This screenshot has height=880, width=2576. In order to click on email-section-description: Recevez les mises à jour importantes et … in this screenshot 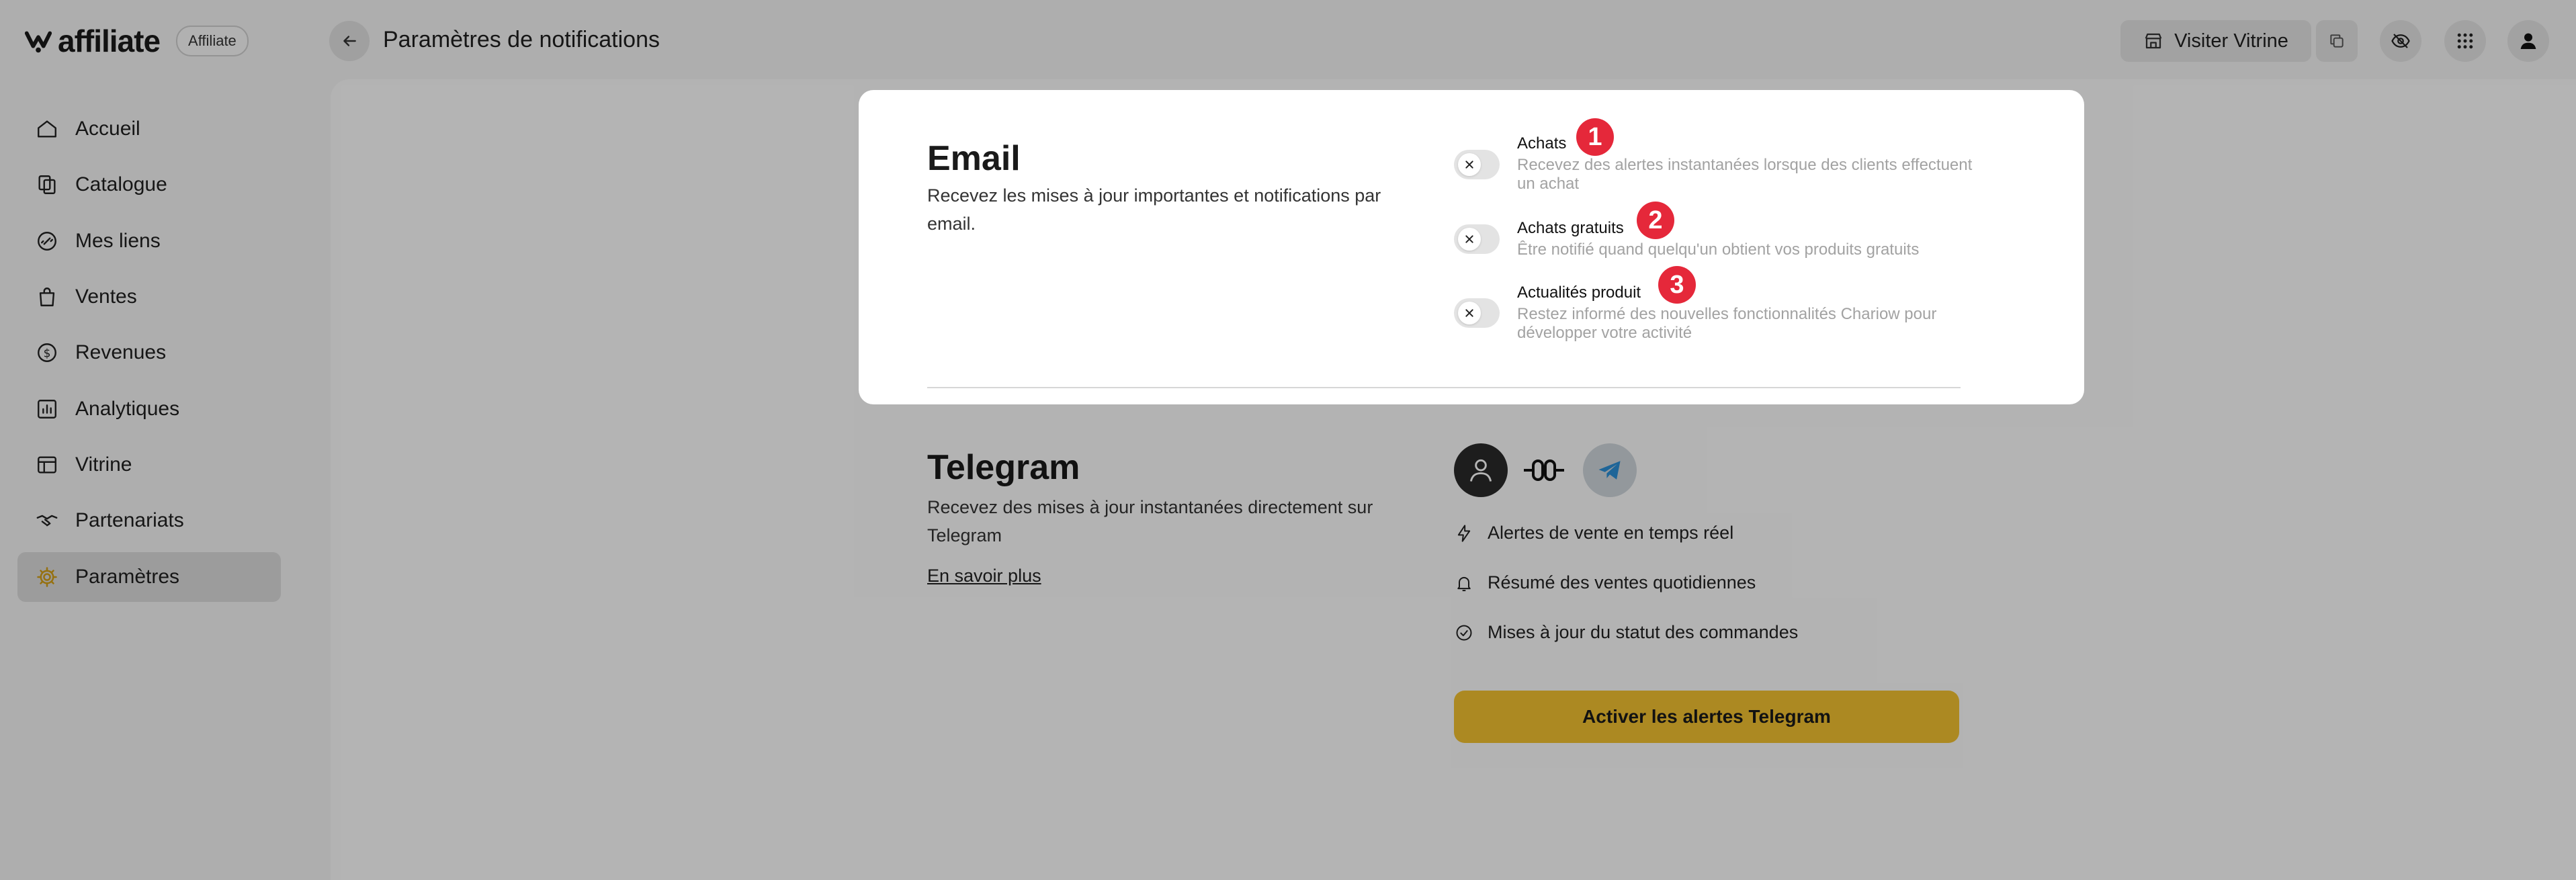, I will do `click(1154, 209)`.